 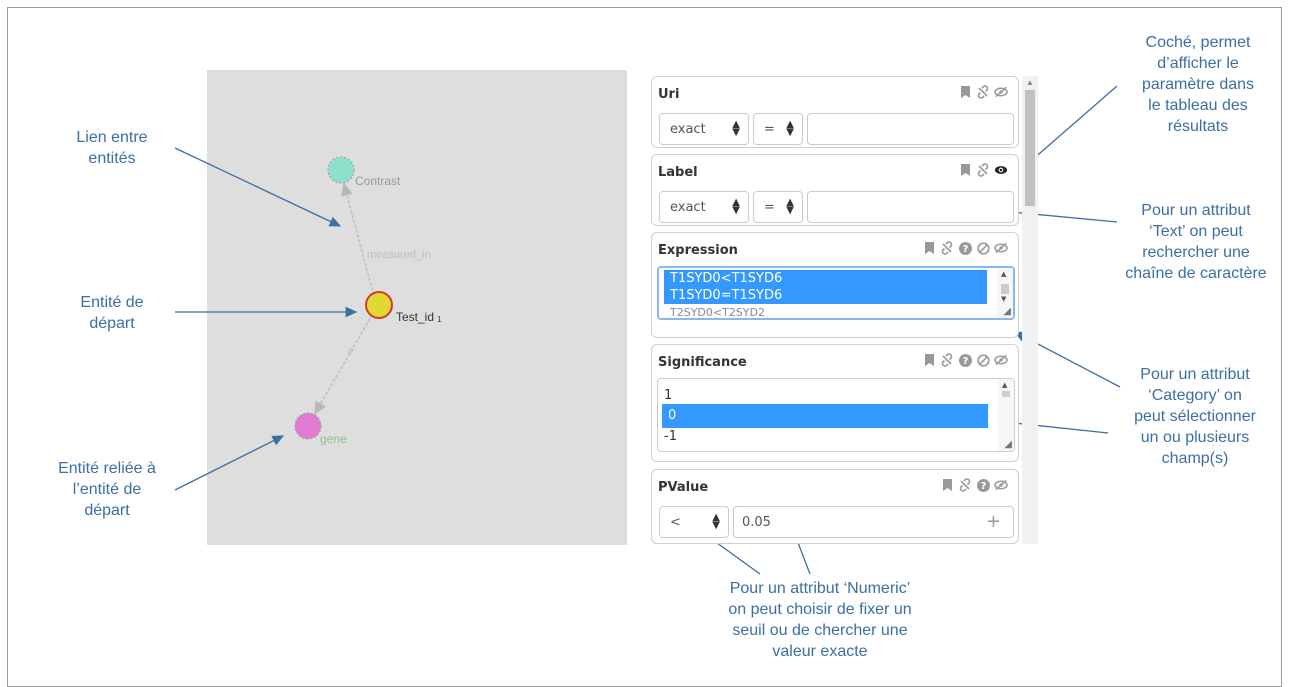 I want to click on scroll-up-icon: ▲, so click(x=1030, y=82).